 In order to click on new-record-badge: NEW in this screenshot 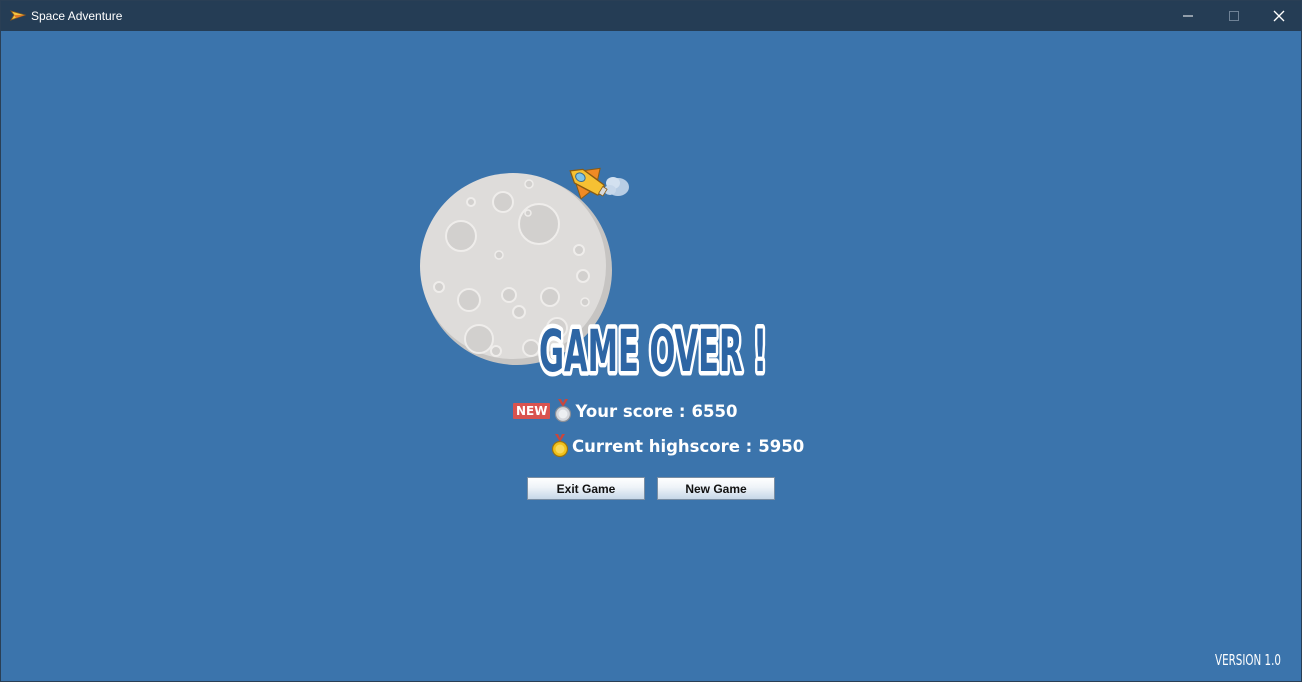, I will do `click(532, 411)`.